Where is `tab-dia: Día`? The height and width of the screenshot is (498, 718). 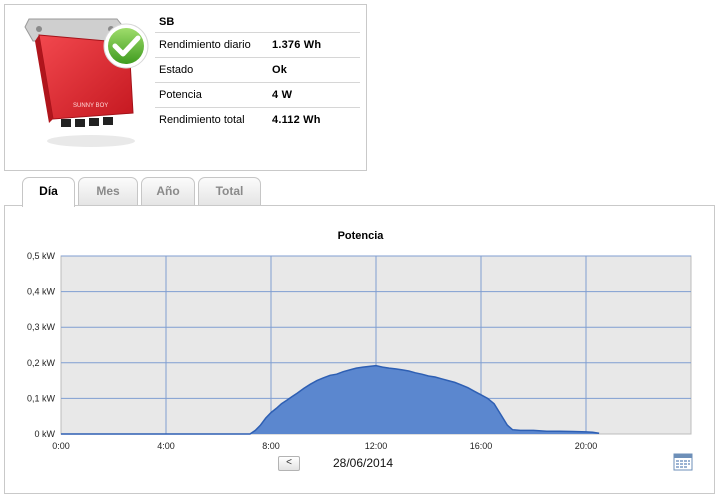
tab-dia: Día is located at coordinates (48, 192).